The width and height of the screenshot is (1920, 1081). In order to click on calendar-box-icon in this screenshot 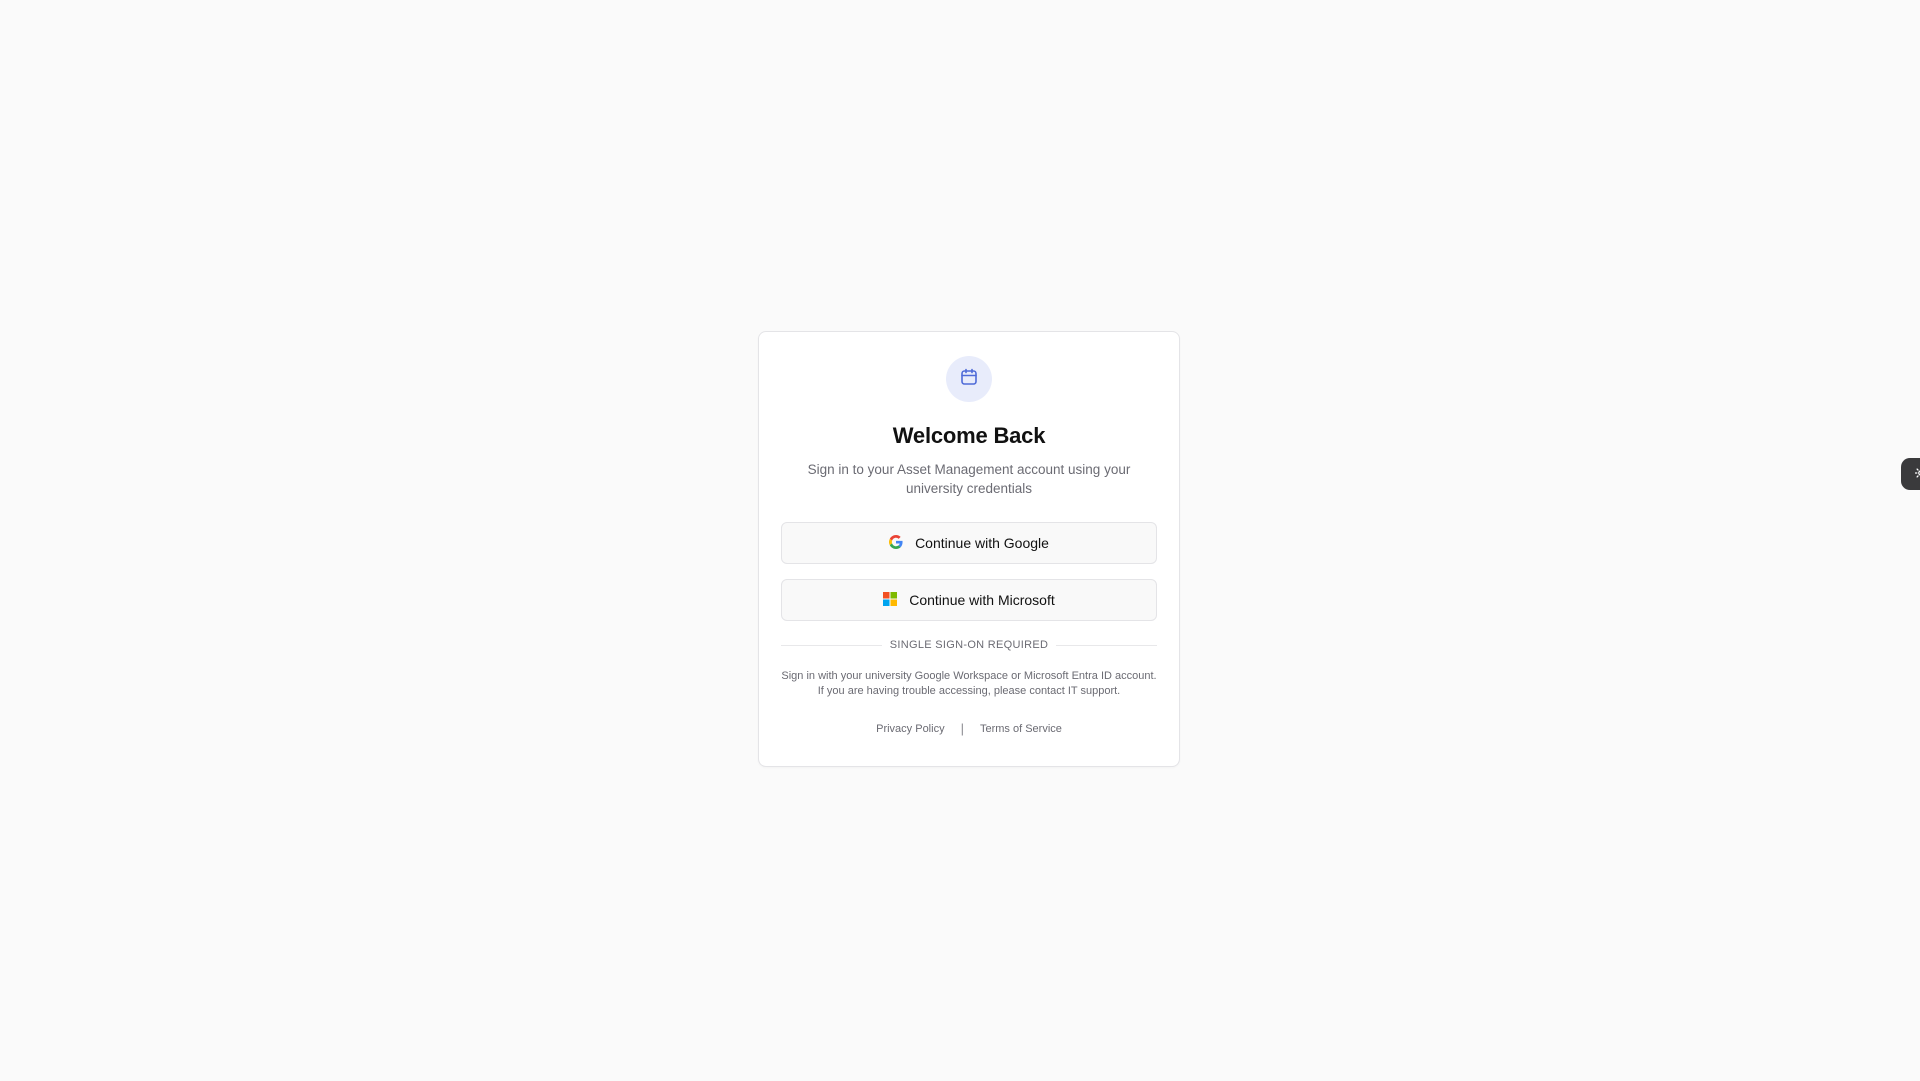, I will do `click(969, 379)`.